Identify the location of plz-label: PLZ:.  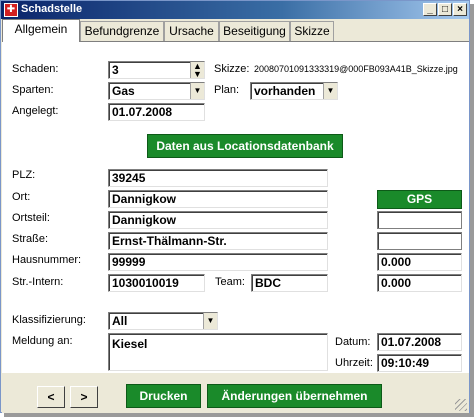
(24, 175).